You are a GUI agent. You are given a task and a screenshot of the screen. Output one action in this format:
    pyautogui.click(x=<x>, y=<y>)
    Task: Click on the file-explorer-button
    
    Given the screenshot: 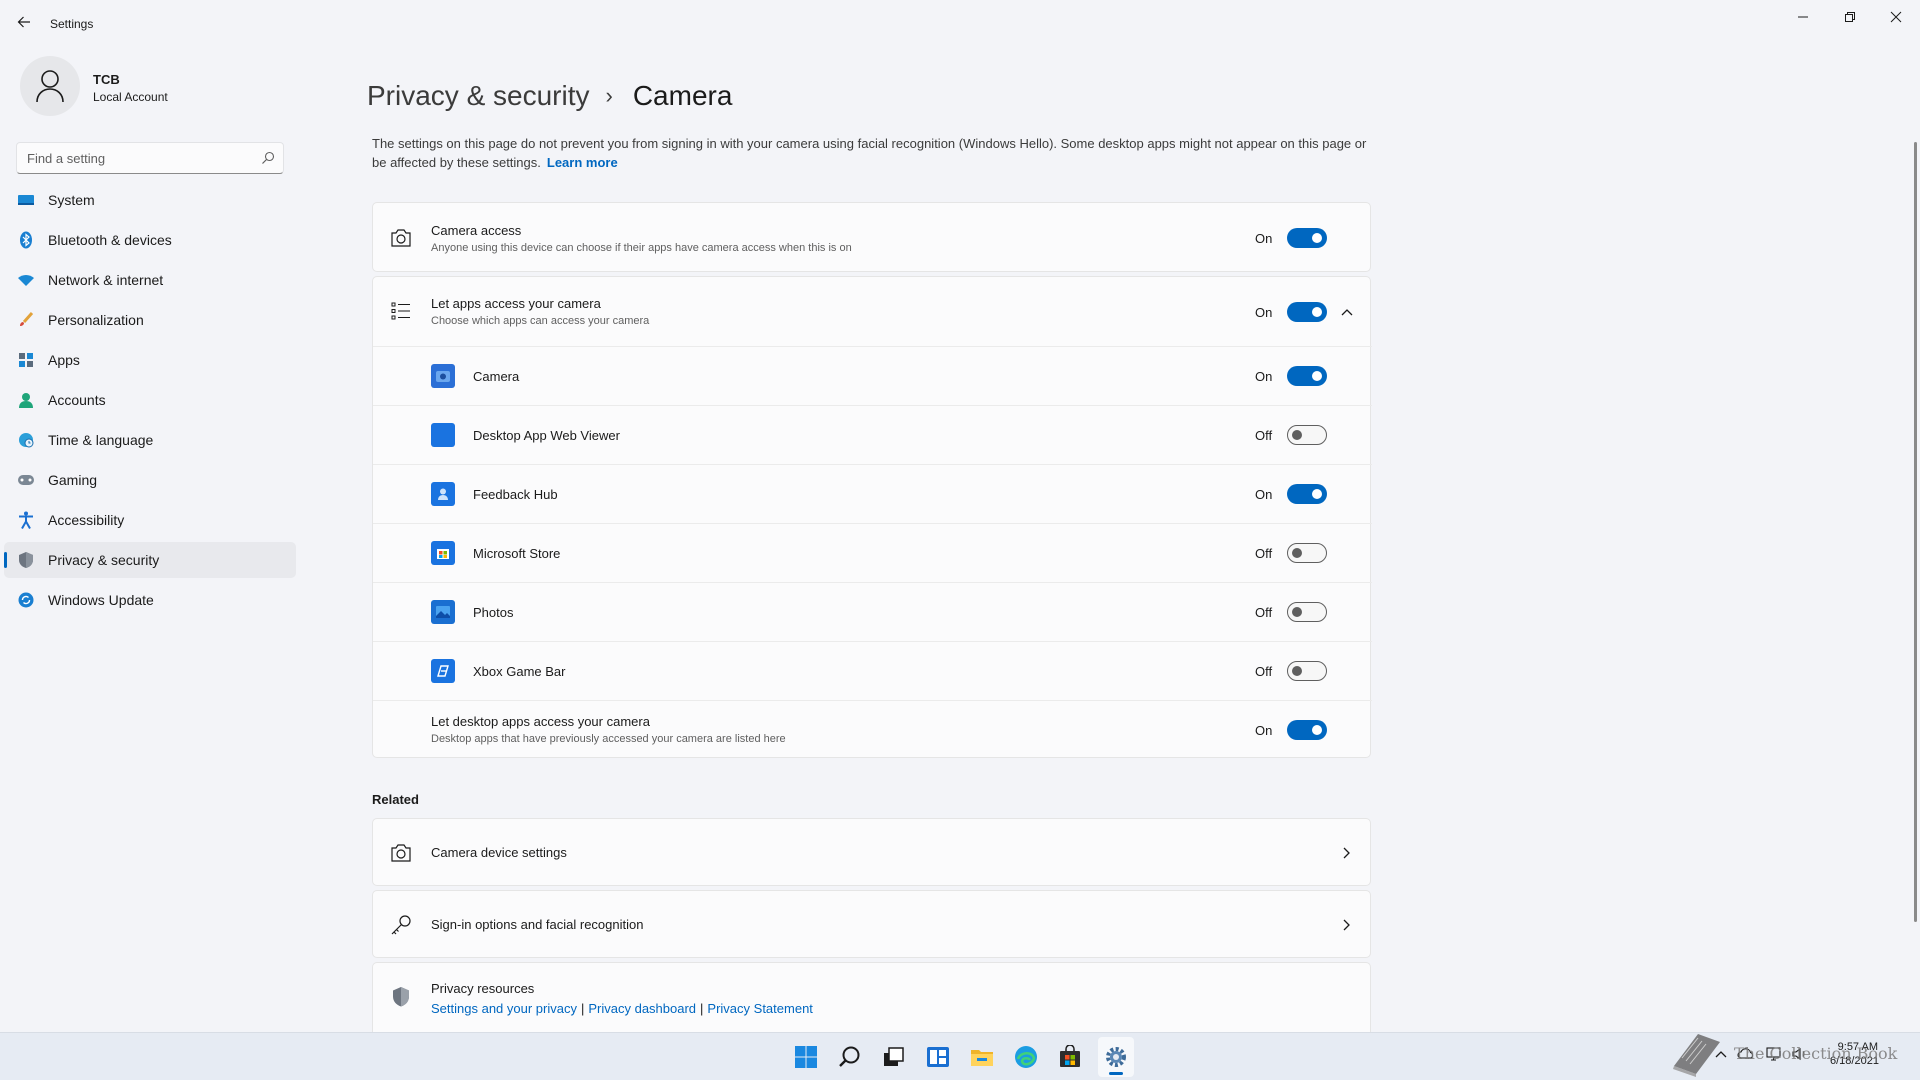 What is the action you would take?
    pyautogui.click(x=982, y=1057)
    